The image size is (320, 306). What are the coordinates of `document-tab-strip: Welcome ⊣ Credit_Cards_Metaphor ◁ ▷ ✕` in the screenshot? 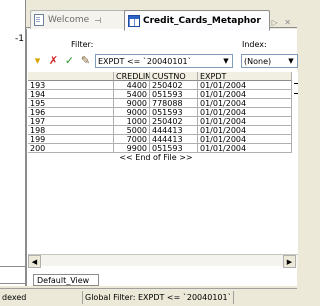 It's located at (161, 18).